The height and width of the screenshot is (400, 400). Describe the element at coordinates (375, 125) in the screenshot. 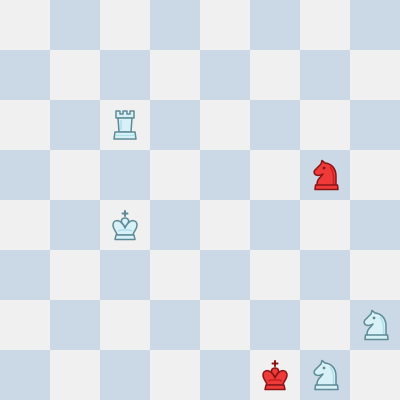

I see `square-h6` at that location.